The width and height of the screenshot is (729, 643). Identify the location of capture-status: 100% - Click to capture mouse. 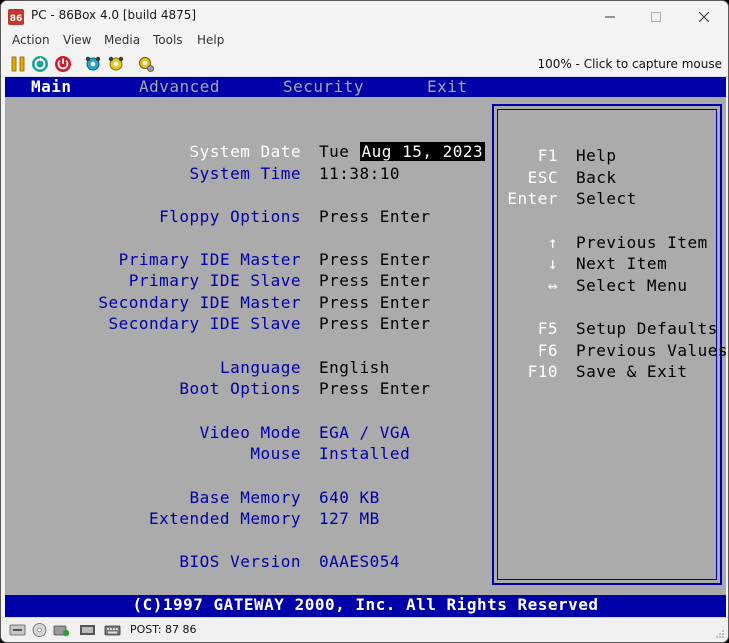
(629, 64).